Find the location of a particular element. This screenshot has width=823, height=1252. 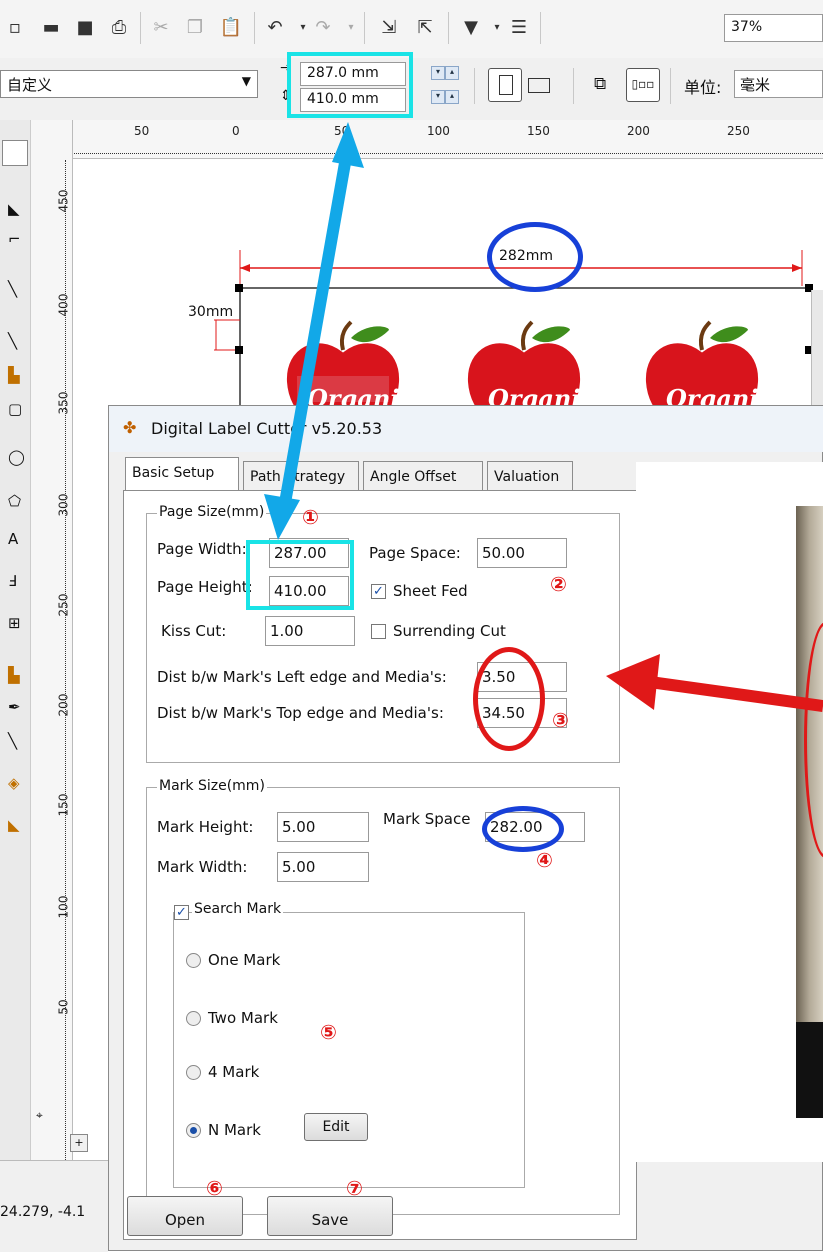

surrending-cut-label: Surrending Cut is located at coordinates (449, 631).